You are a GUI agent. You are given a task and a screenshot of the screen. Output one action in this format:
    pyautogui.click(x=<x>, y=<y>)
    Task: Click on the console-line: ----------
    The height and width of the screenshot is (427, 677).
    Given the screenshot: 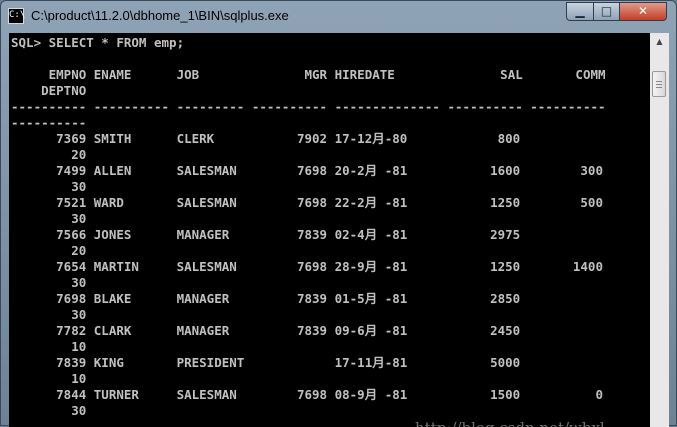 What is the action you would take?
    pyautogui.click(x=49, y=122)
    